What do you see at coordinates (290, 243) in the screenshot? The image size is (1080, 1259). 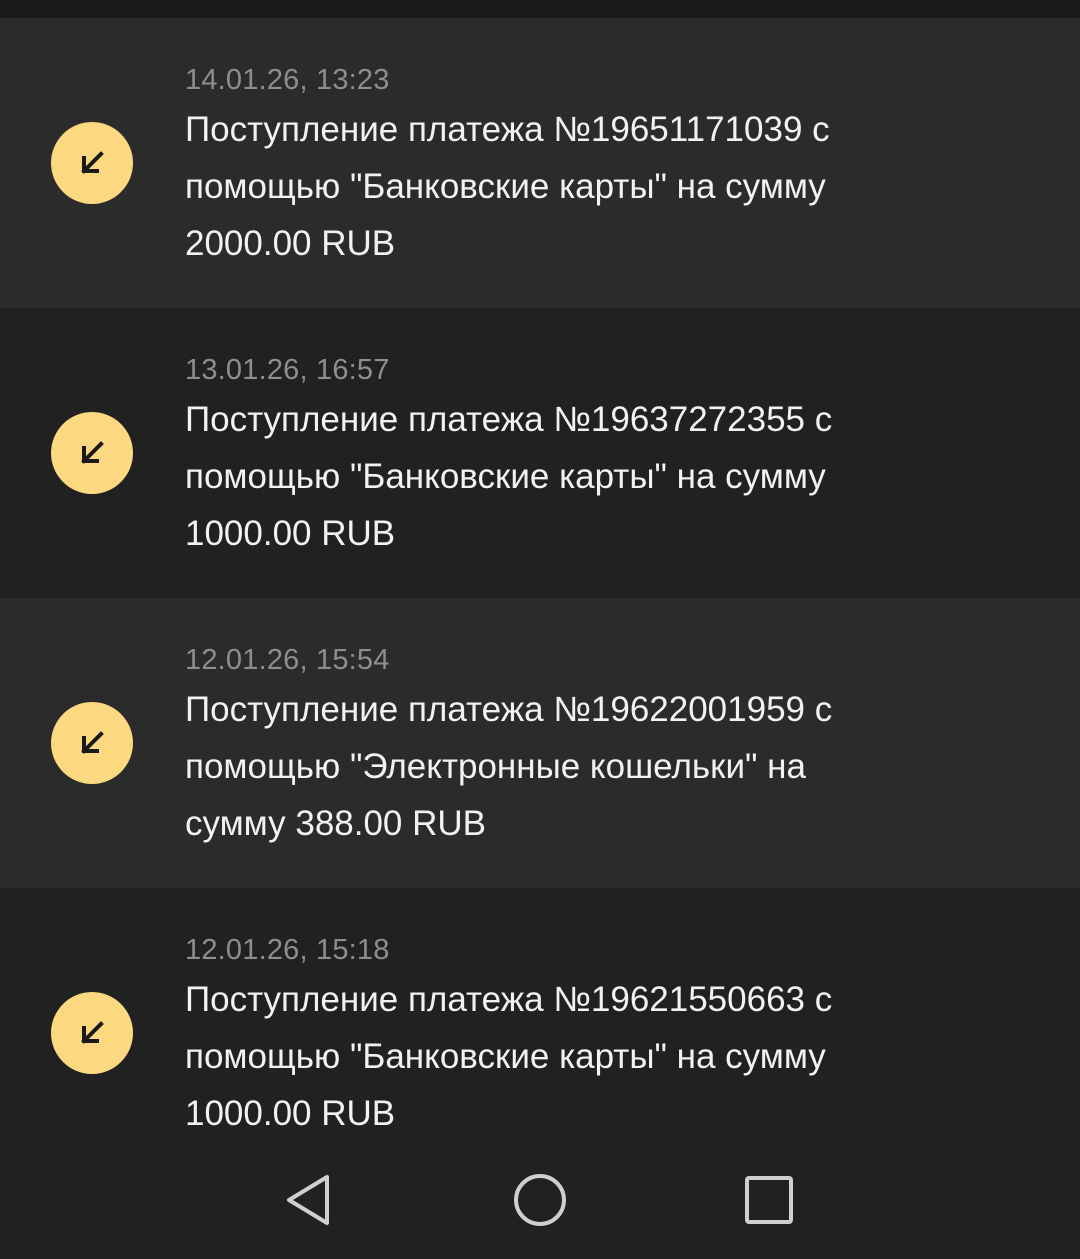 I see `description-line: 2000.00 RUB` at bounding box center [290, 243].